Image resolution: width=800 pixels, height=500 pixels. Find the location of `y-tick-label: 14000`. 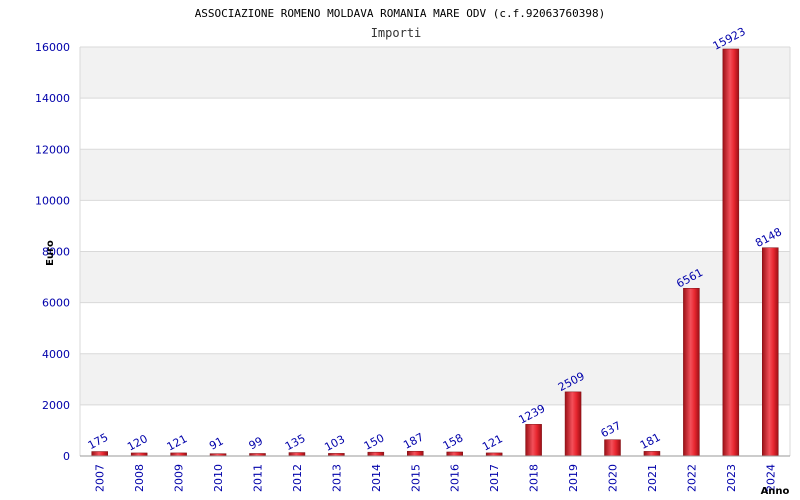

y-tick-label: 14000 is located at coordinates (52, 98).